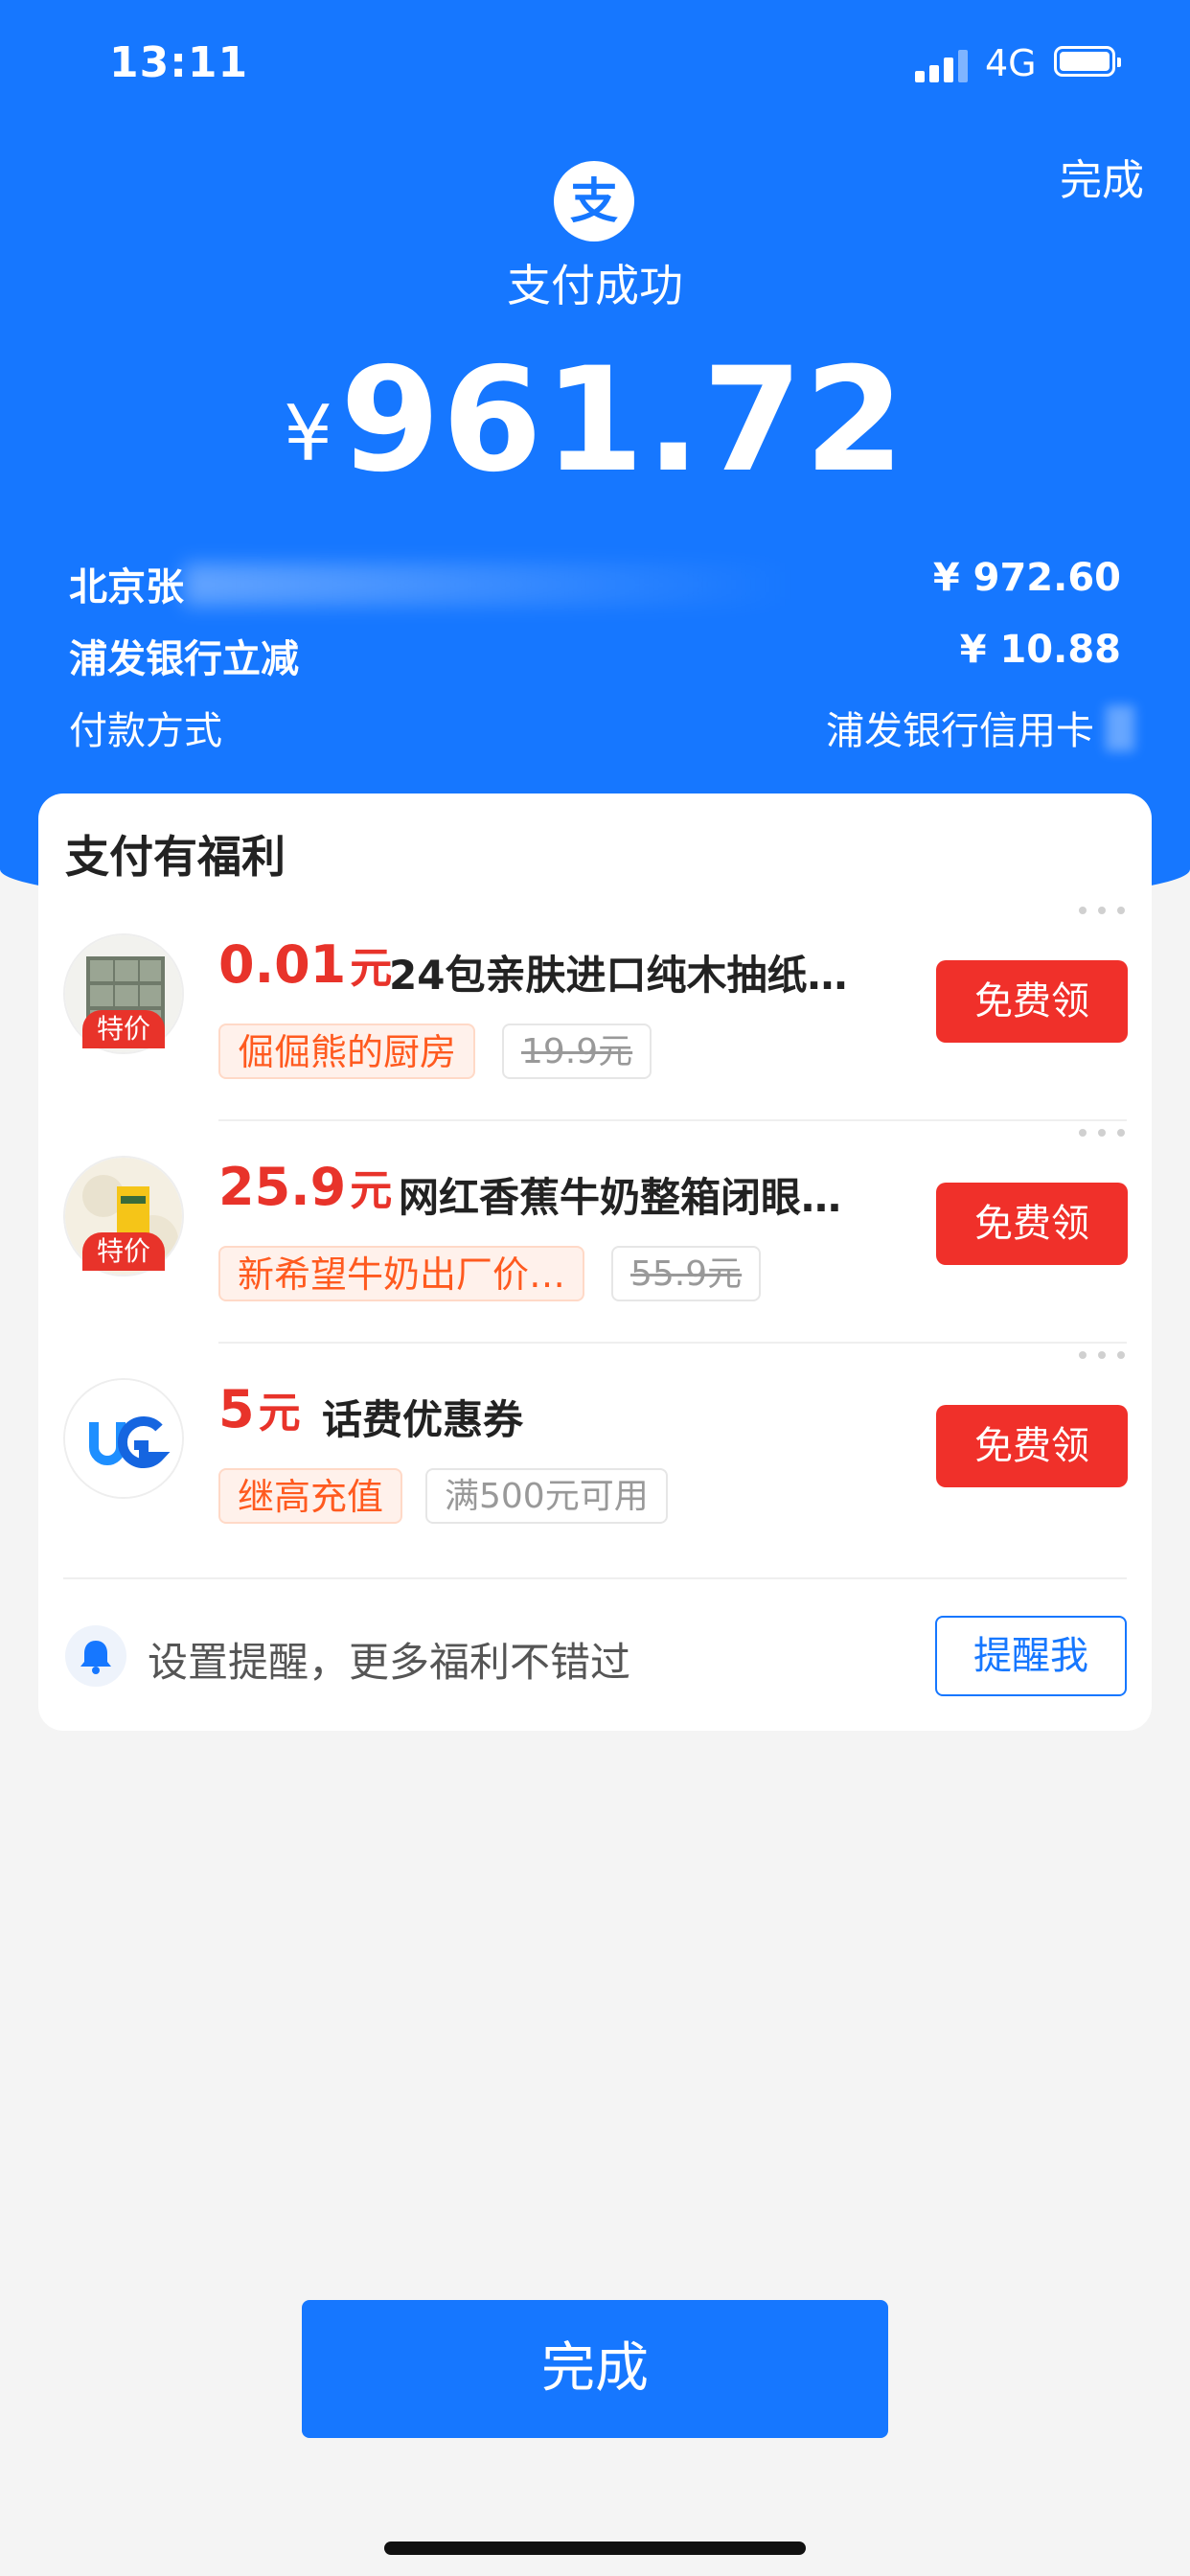 Image resolution: width=1190 pixels, height=2576 pixels. Describe the element at coordinates (124, 1438) in the screenshot. I see `merchant-logo` at that location.